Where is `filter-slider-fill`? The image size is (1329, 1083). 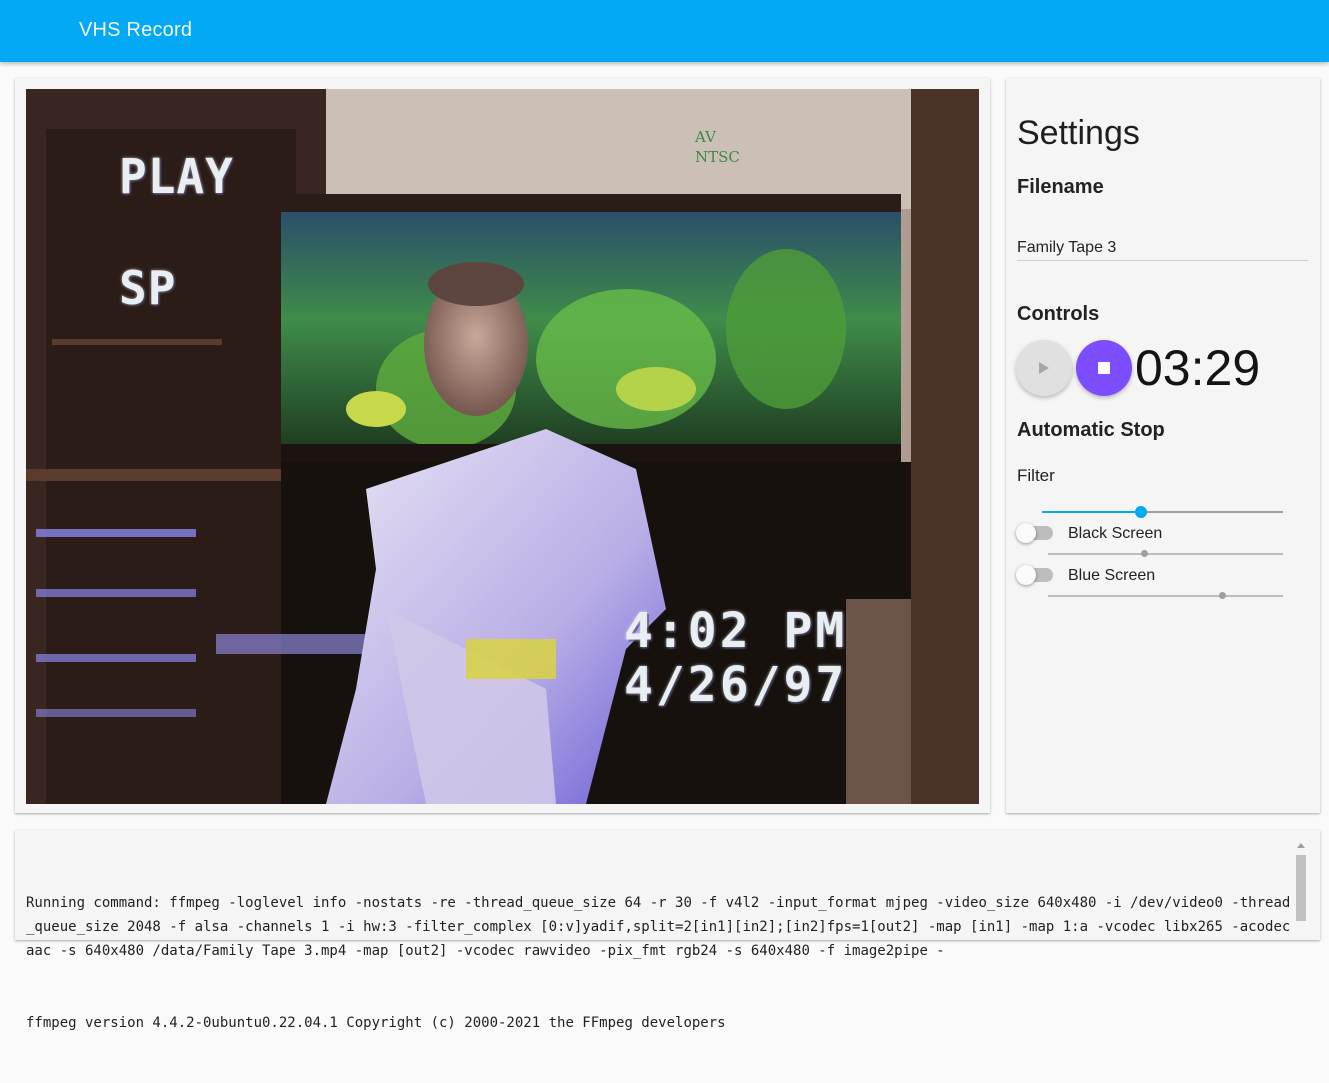
filter-slider-fill is located at coordinates (1091, 512).